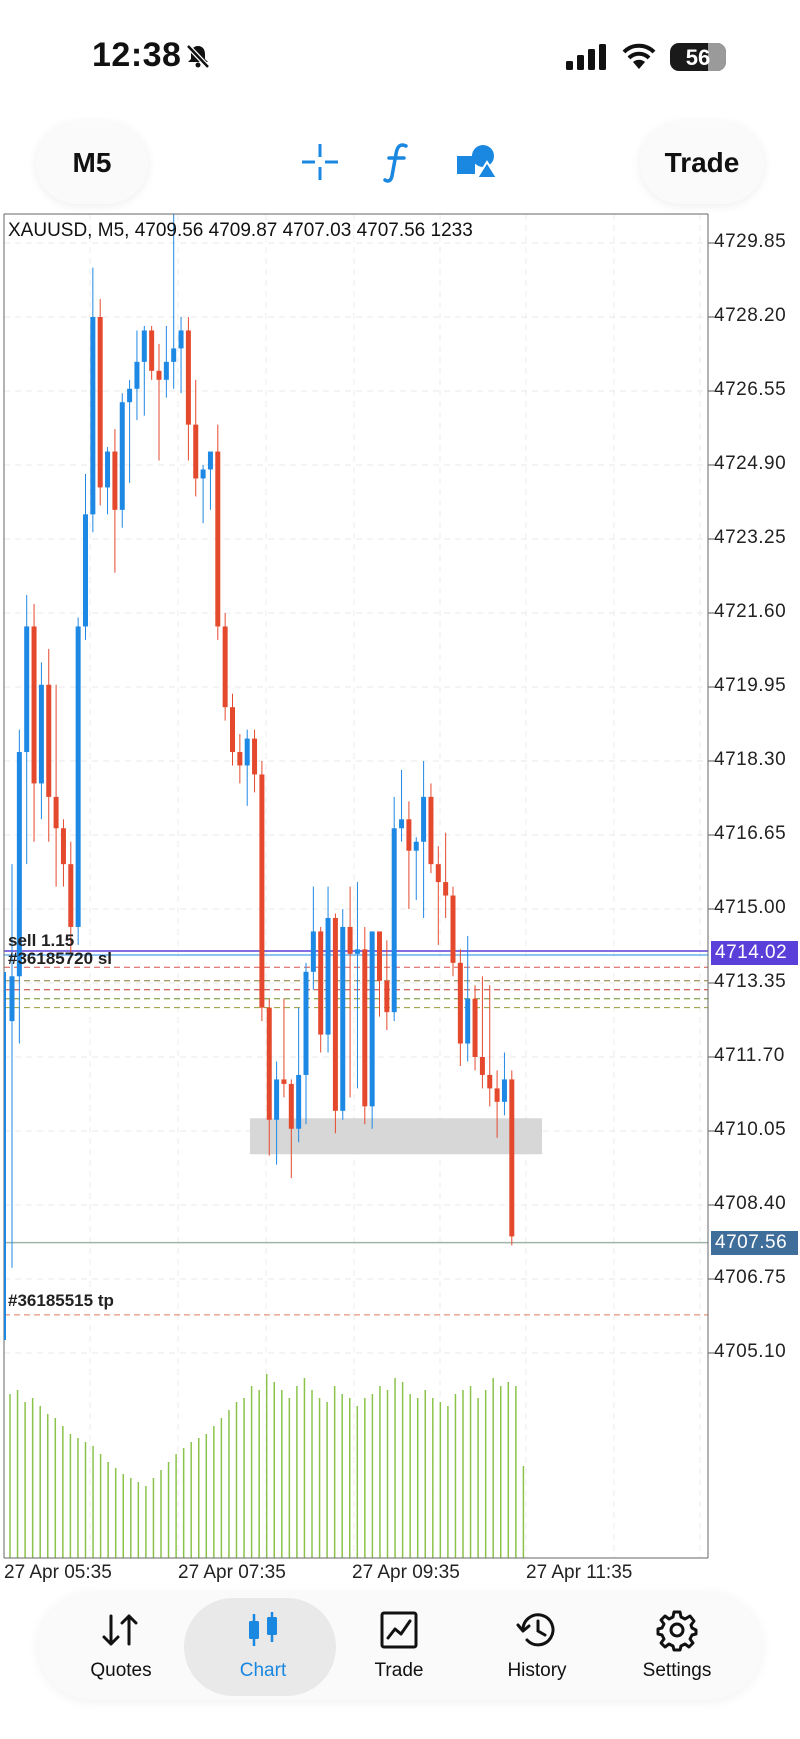 The width and height of the screenshot is (800, 1739). Describe the element at coordinates (750, 1129) in the screenshot. I see `price-tick-label: 4710.05` at that location.